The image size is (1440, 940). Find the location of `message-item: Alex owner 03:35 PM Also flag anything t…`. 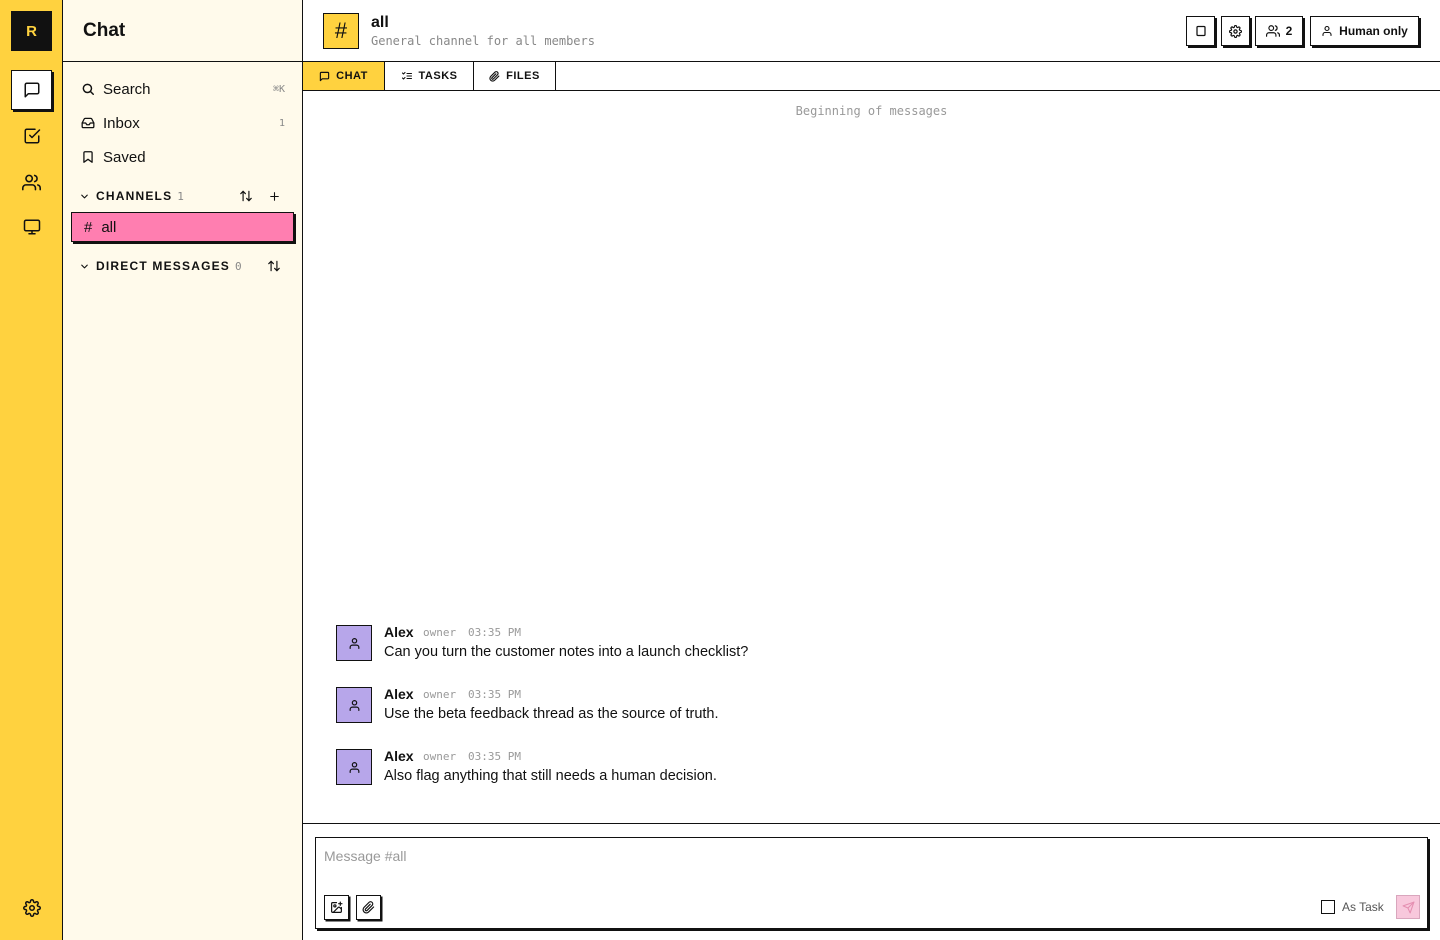

message-item: Alex owner 03:35 PM Also flag anything t… is located at coordinates (836, 774).